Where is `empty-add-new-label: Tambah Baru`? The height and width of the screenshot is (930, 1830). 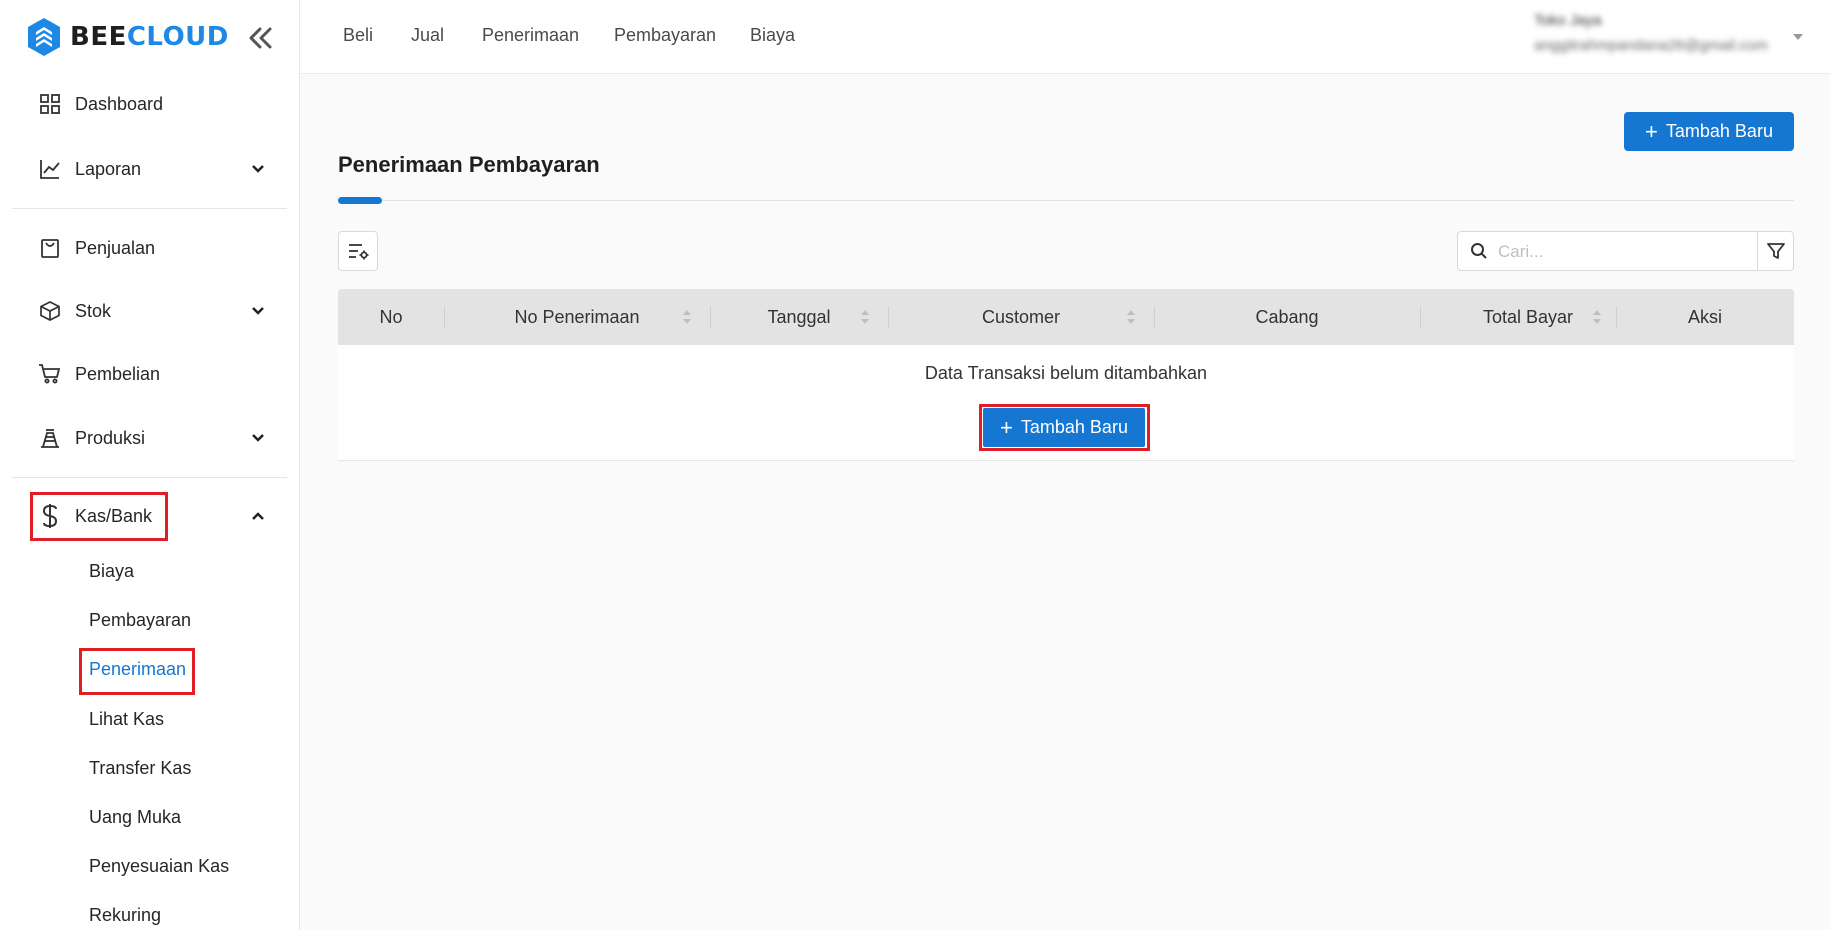
empty-add-new-label: Tambah Baru is located at coordinates (1074, 427).